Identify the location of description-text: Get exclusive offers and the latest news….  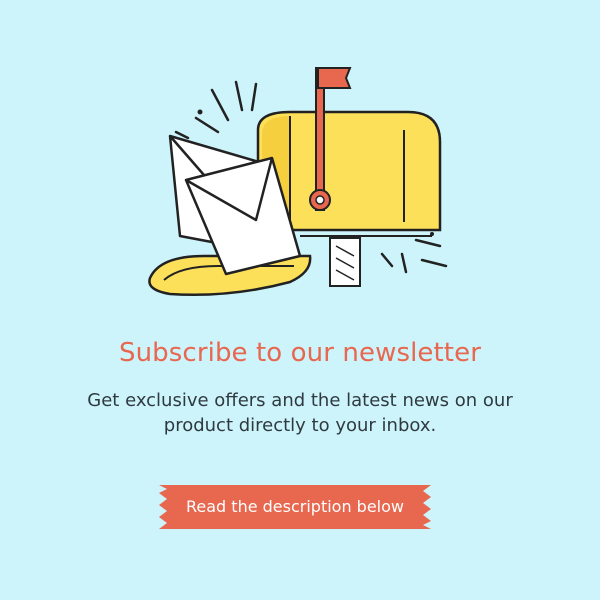
(300, 413).